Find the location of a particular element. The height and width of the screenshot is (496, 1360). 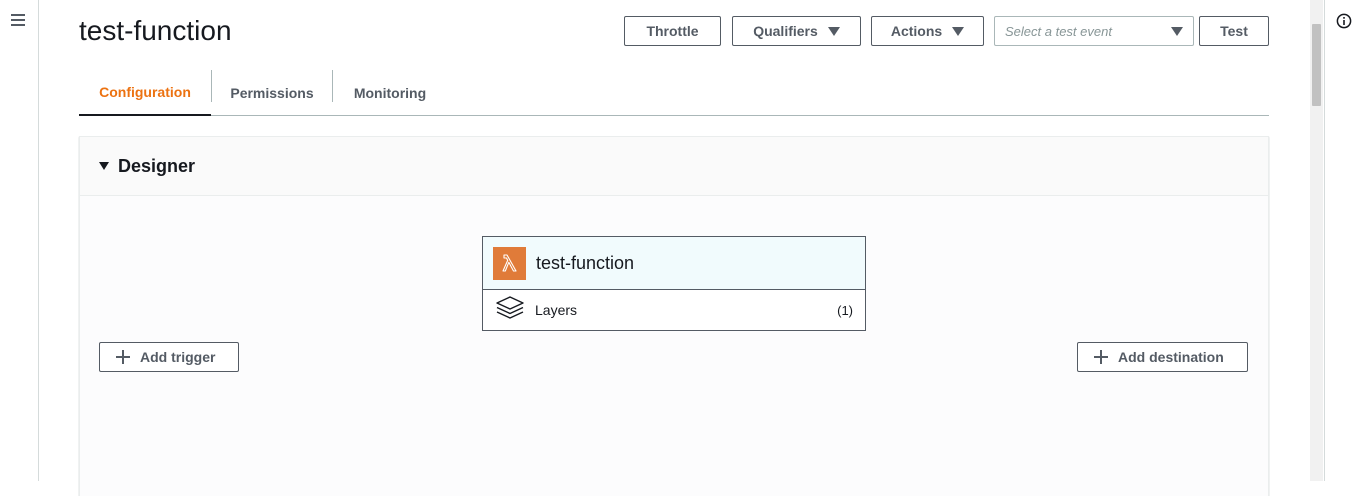

layers-node: Layers (1) is located at coordinates (674, 310).